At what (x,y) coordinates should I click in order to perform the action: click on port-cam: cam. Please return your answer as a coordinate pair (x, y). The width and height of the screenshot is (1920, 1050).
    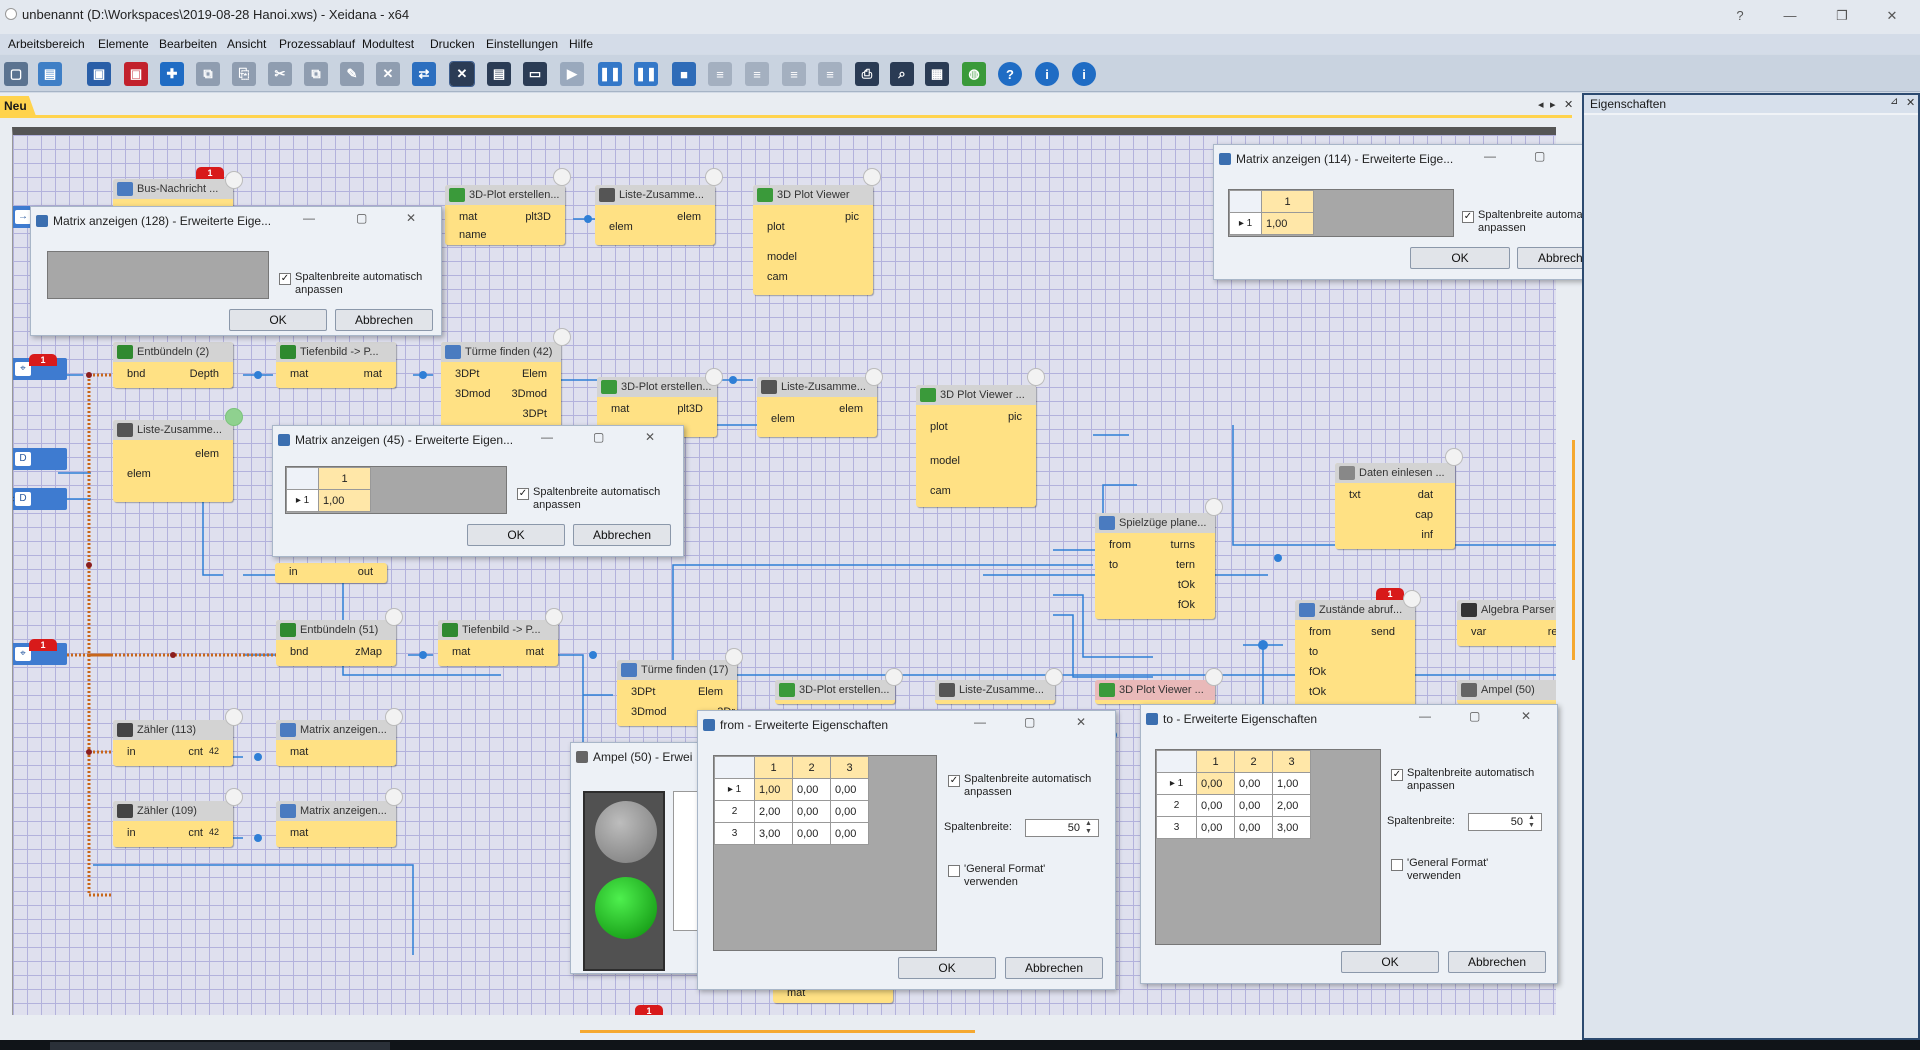
    Looking at the image, I should click on (777, 277).